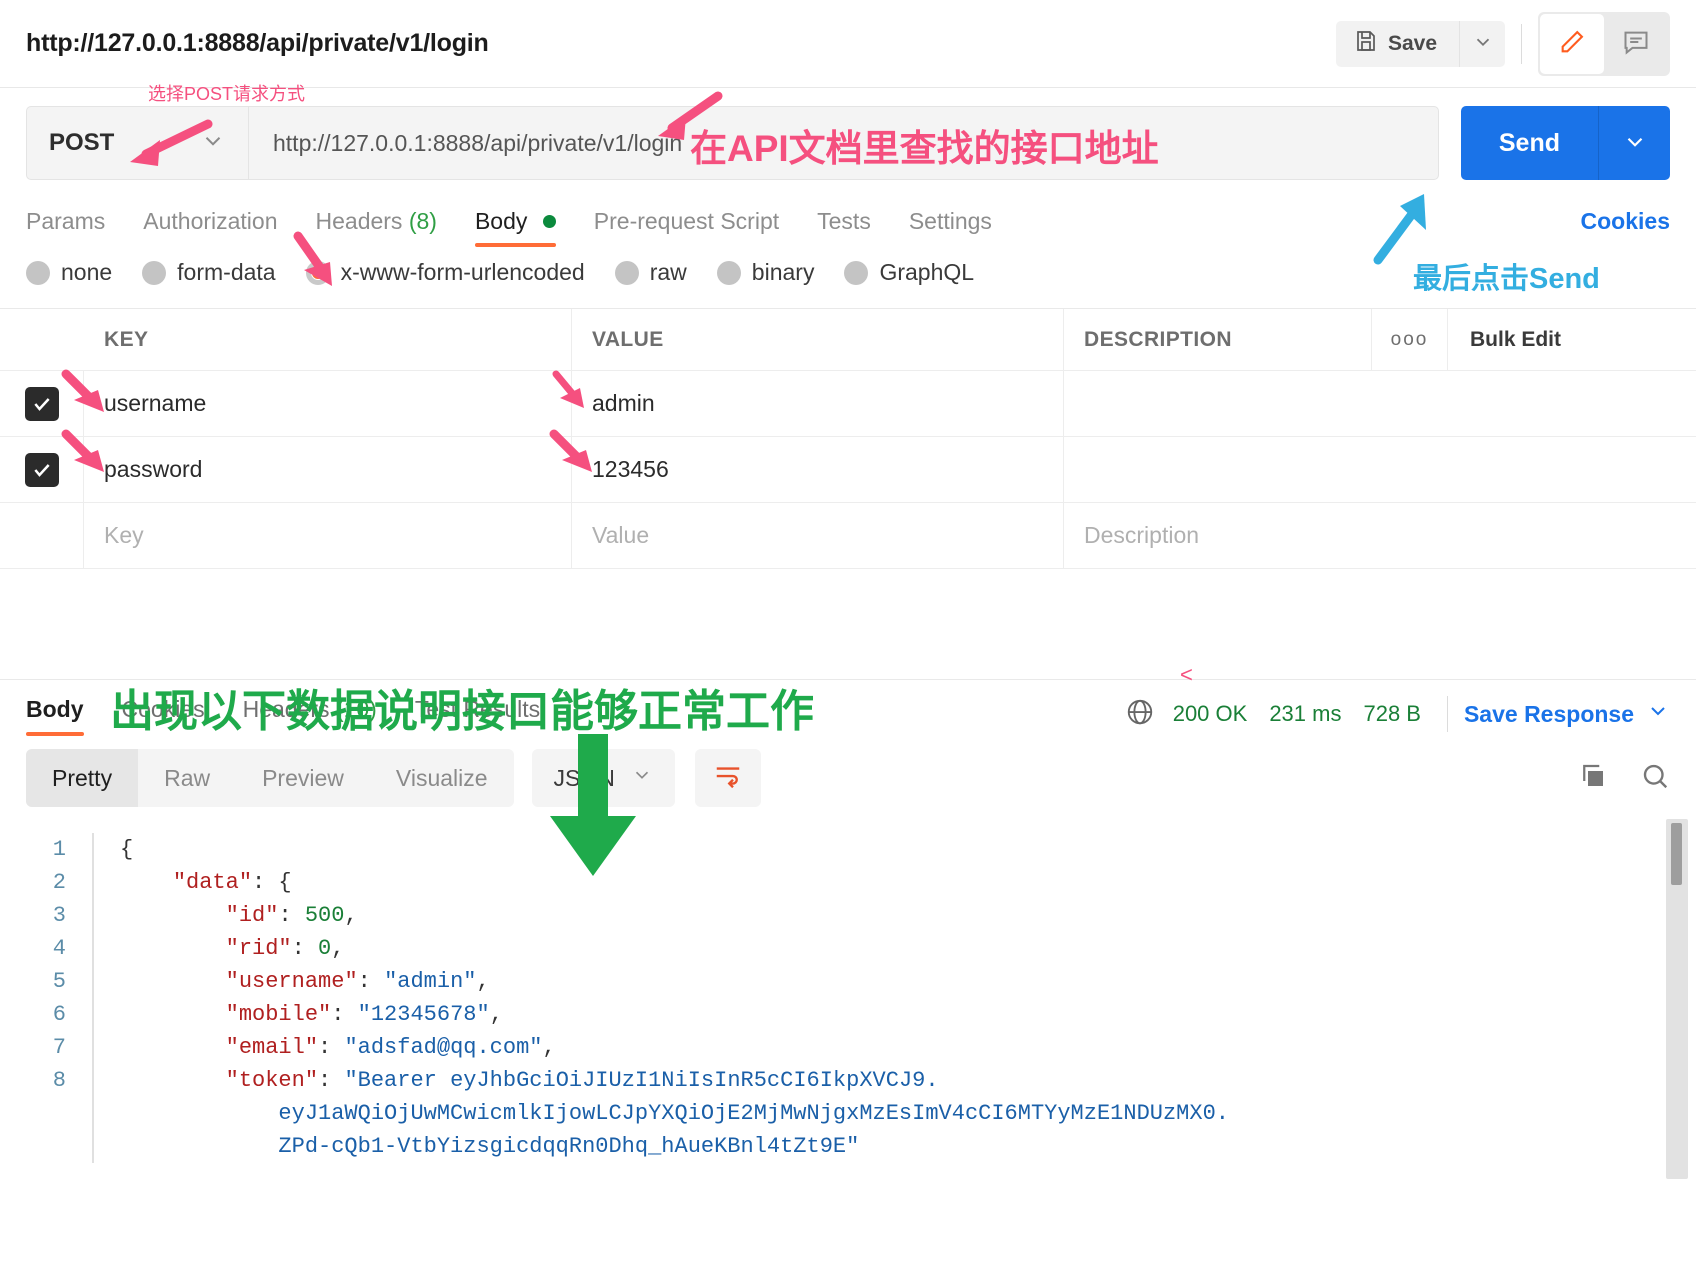  What do you see at coordinates (1529, 143) in the screenshot?
I see `send-button: Send` at bounding box center [1529, 143].